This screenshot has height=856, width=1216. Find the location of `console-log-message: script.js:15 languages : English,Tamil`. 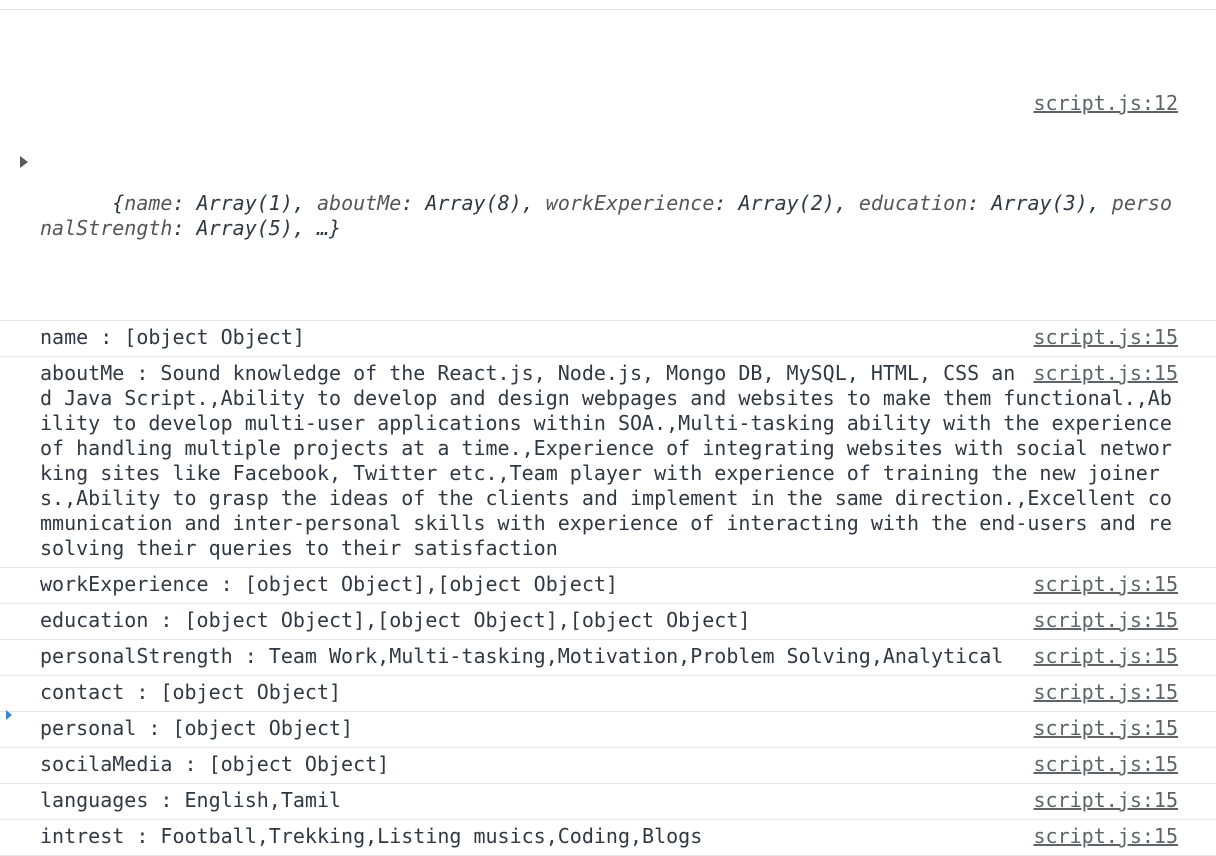

console-log-message: script.js:15 languages : English,Tamil is located at coordinates (608, 802).